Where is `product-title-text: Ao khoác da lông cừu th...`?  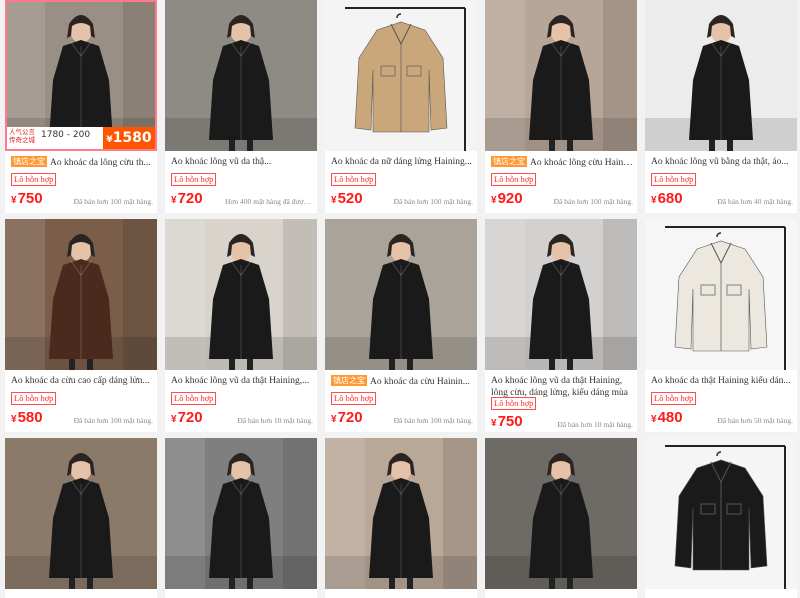
product-title-text: Ao khoác da lông cừu th... is located at coordinates (100, 163).